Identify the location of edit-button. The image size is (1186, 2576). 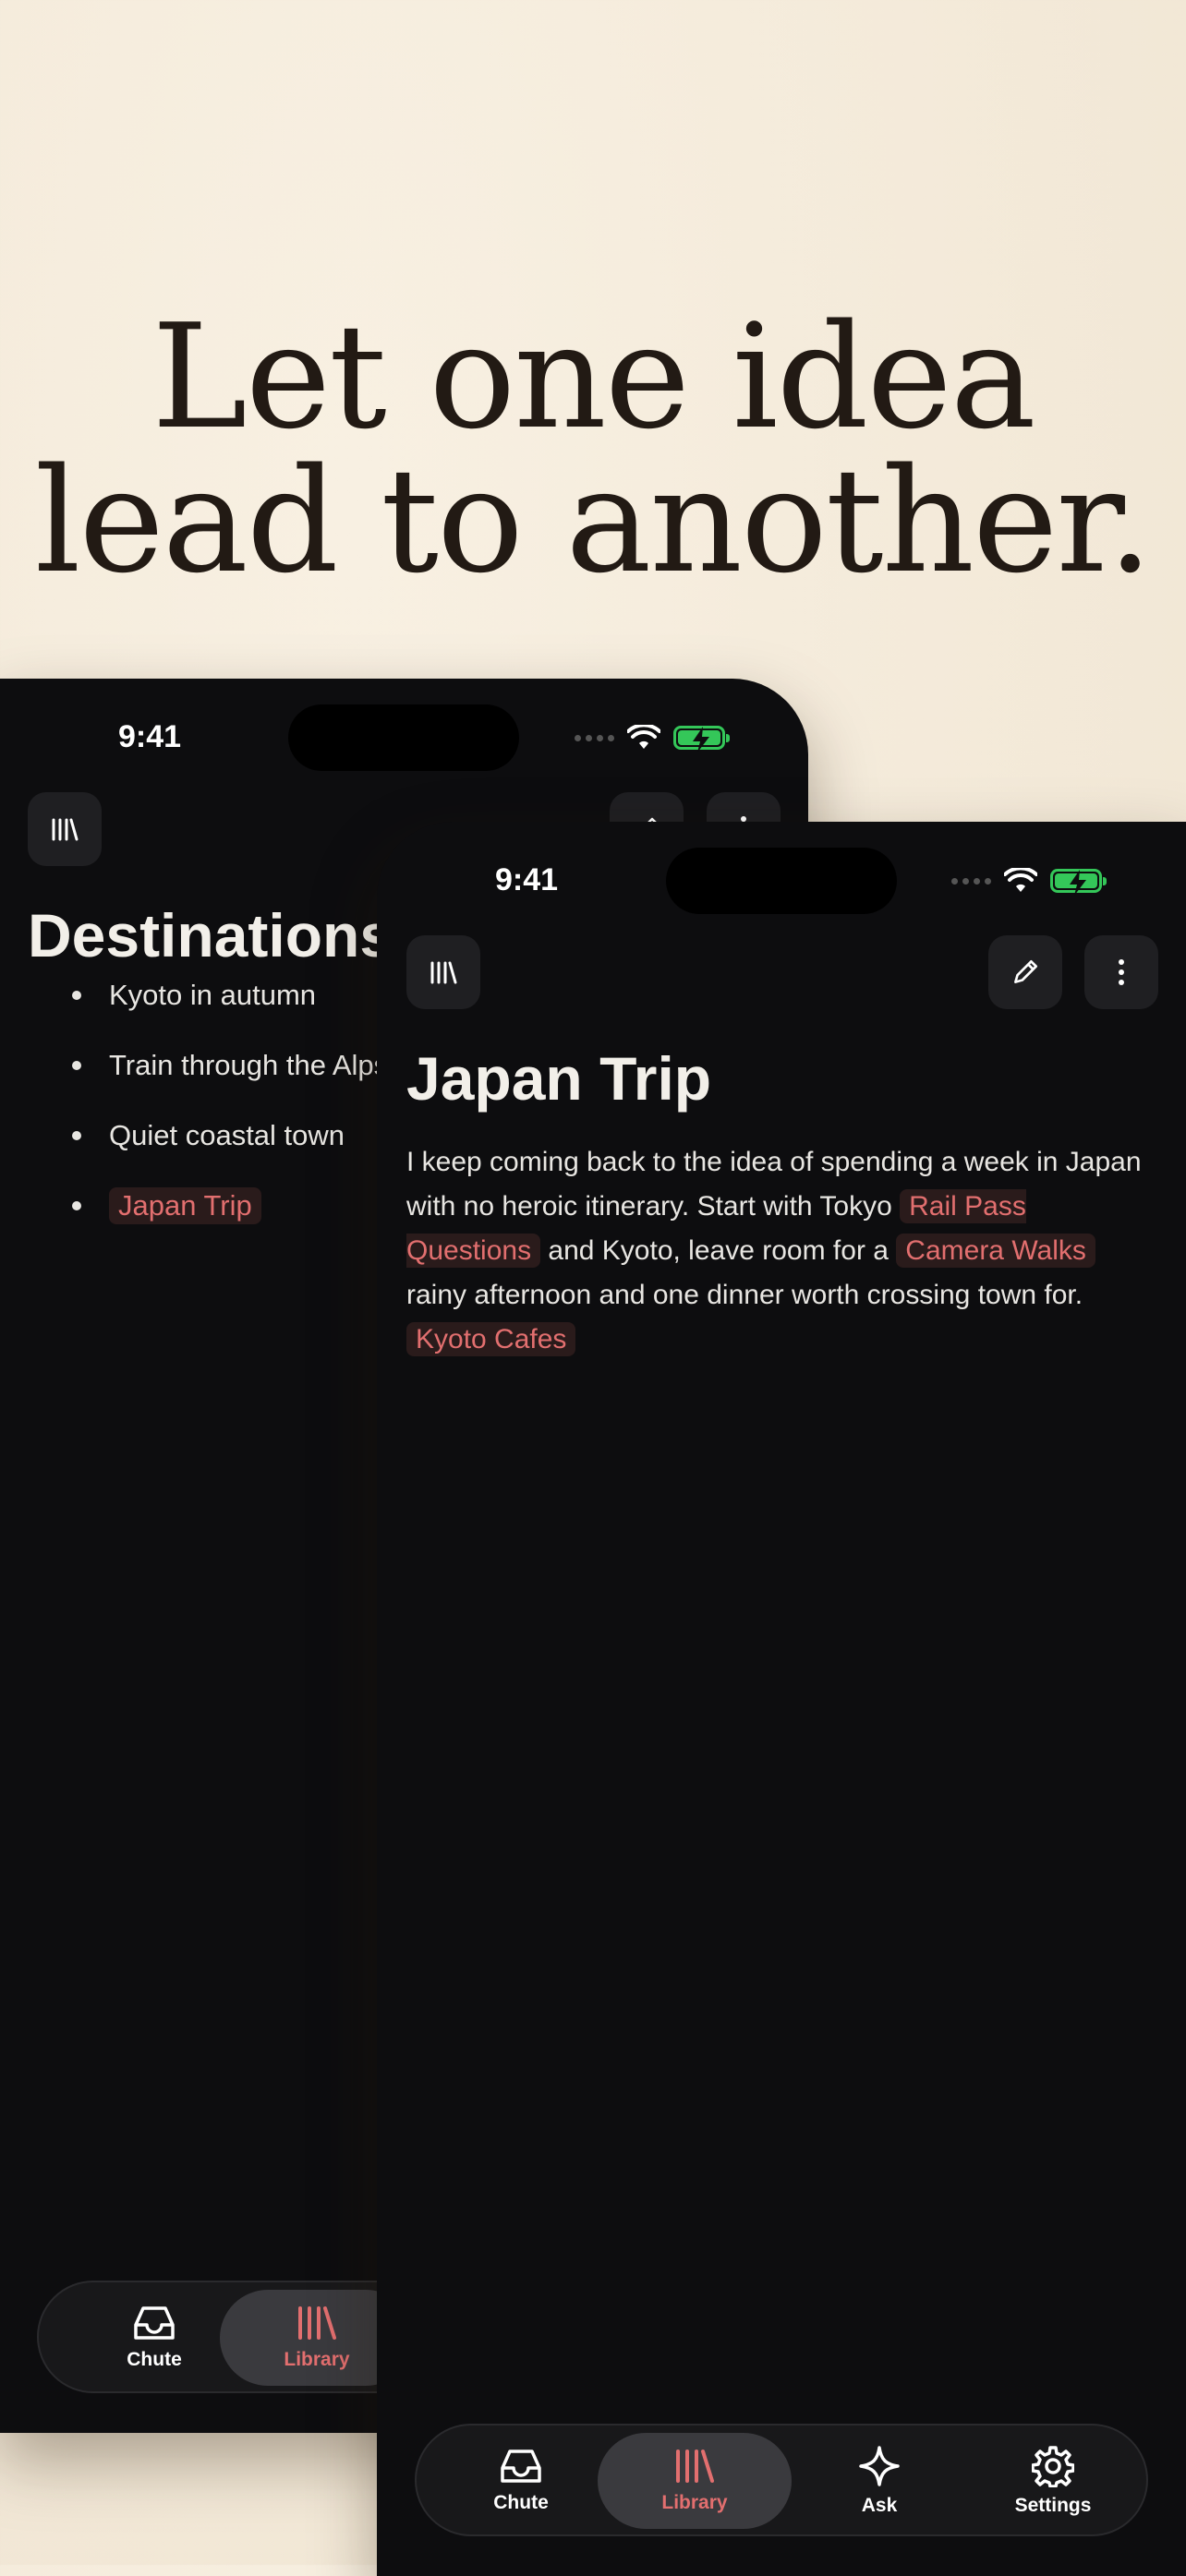
(1025, 972).